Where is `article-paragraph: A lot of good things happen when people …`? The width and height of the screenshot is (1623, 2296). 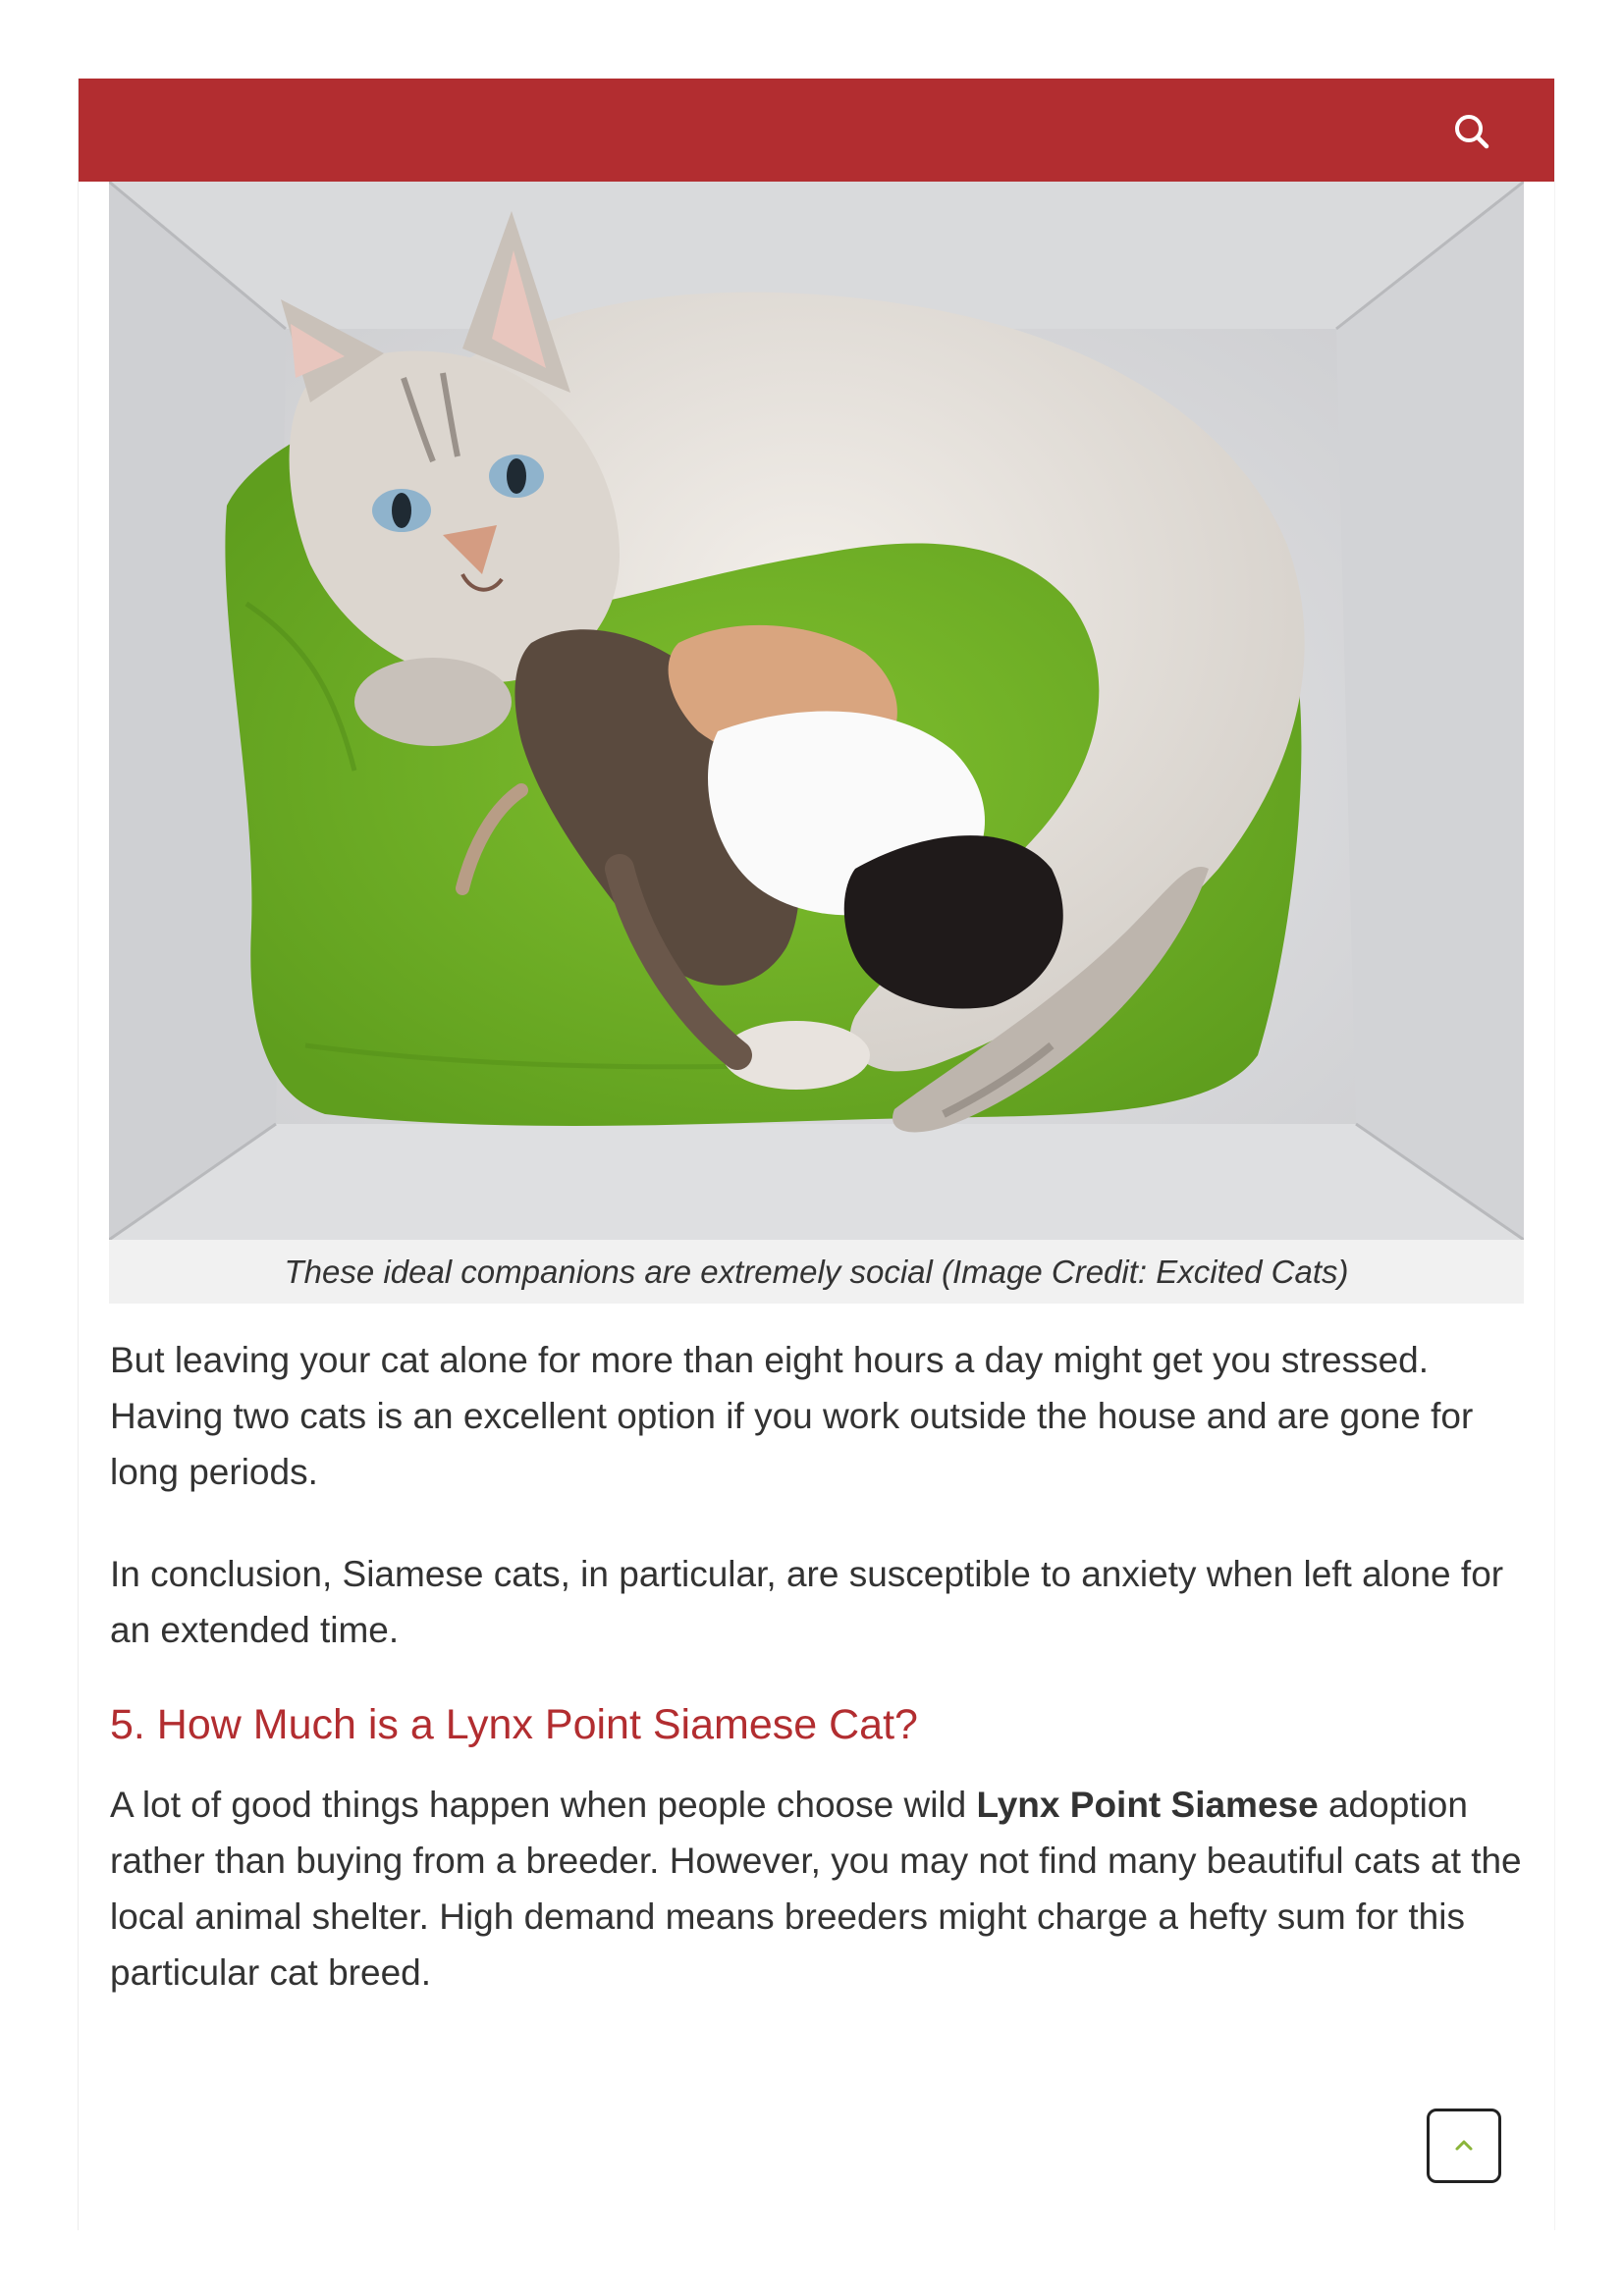
article-paragraph: A lot of good things happen when people … is located at coordinates (817, 1889).